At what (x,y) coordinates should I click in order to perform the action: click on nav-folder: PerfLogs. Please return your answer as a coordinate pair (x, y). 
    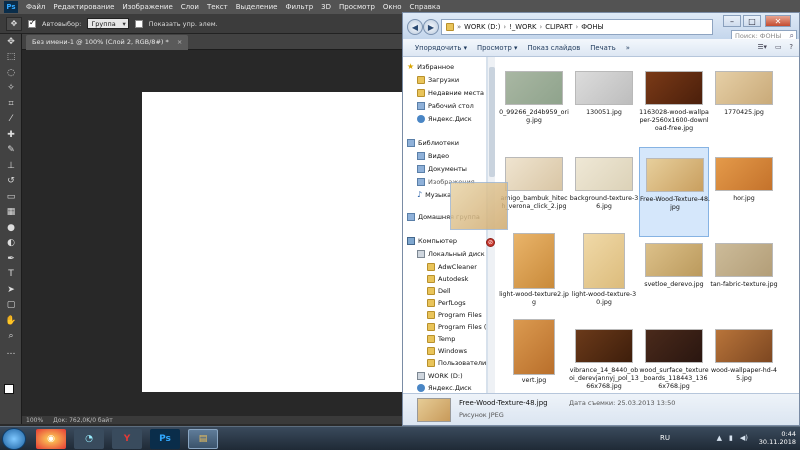
    Looking at the image, I should click on (446, 303).